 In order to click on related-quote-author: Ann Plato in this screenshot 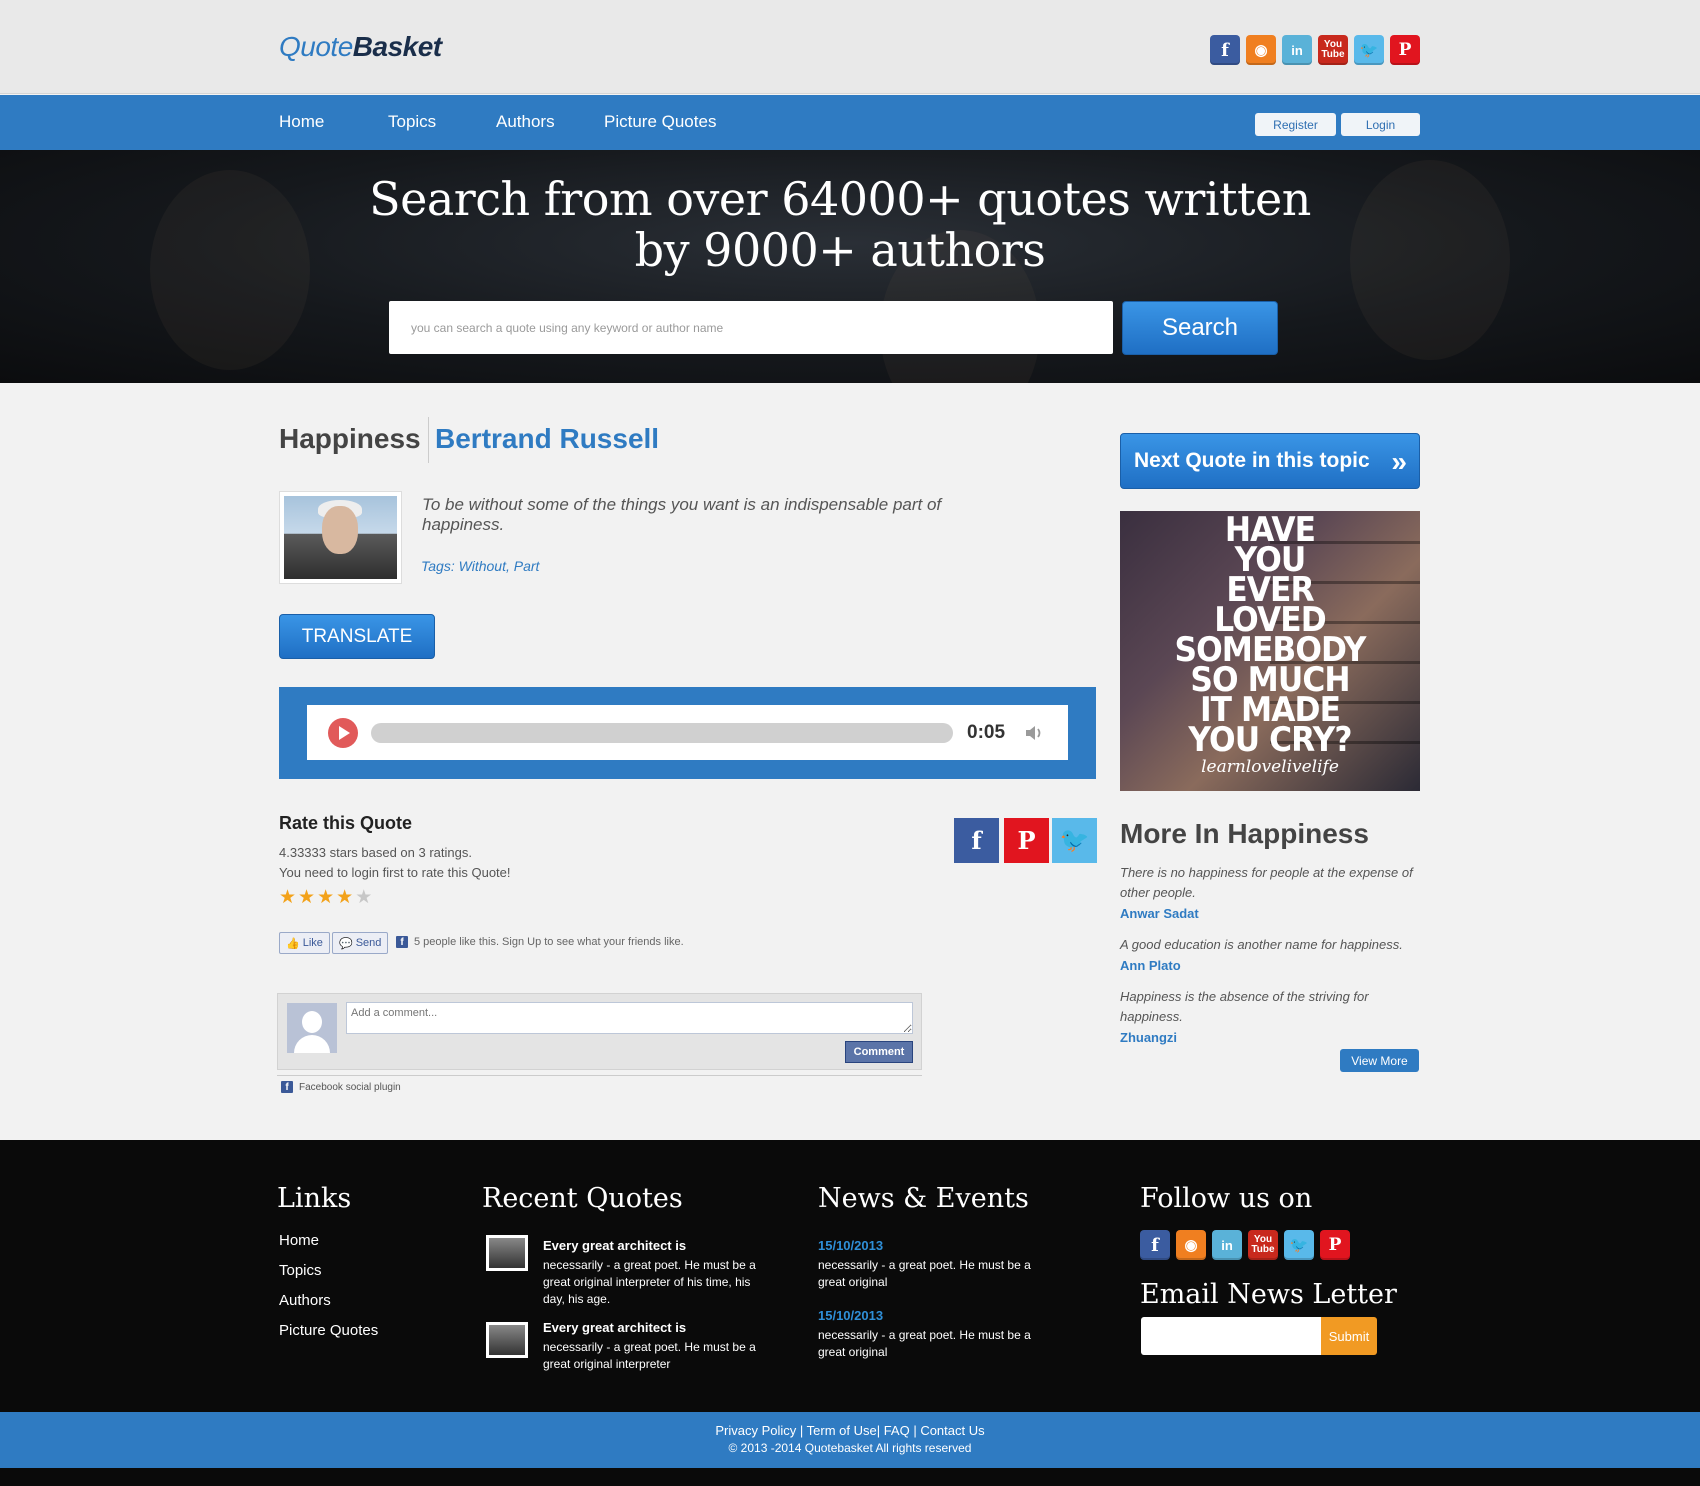, I will do `click(1150, 965)`.